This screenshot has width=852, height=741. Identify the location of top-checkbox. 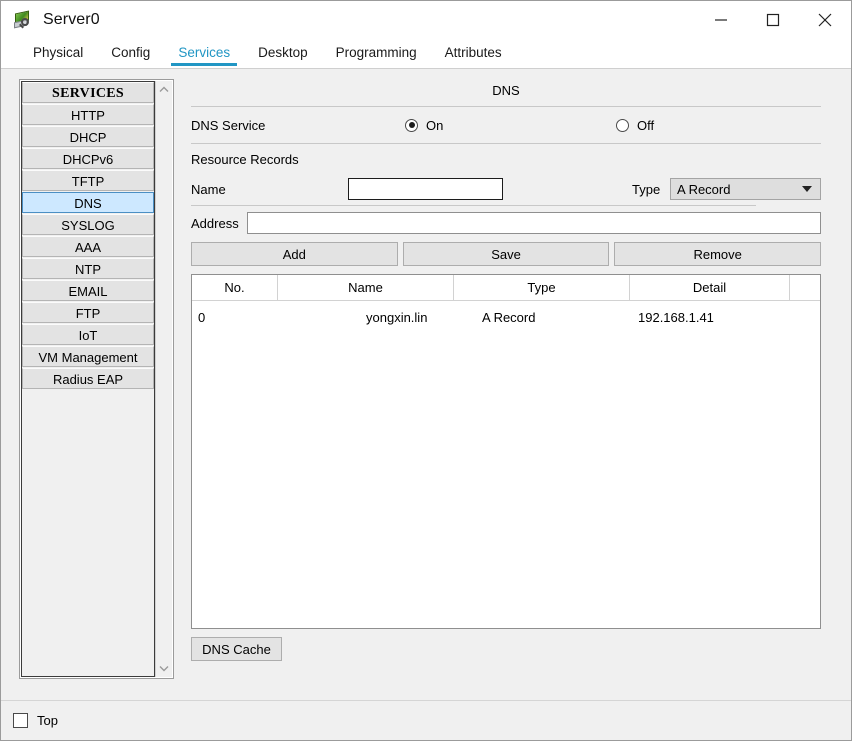
(20, 720).